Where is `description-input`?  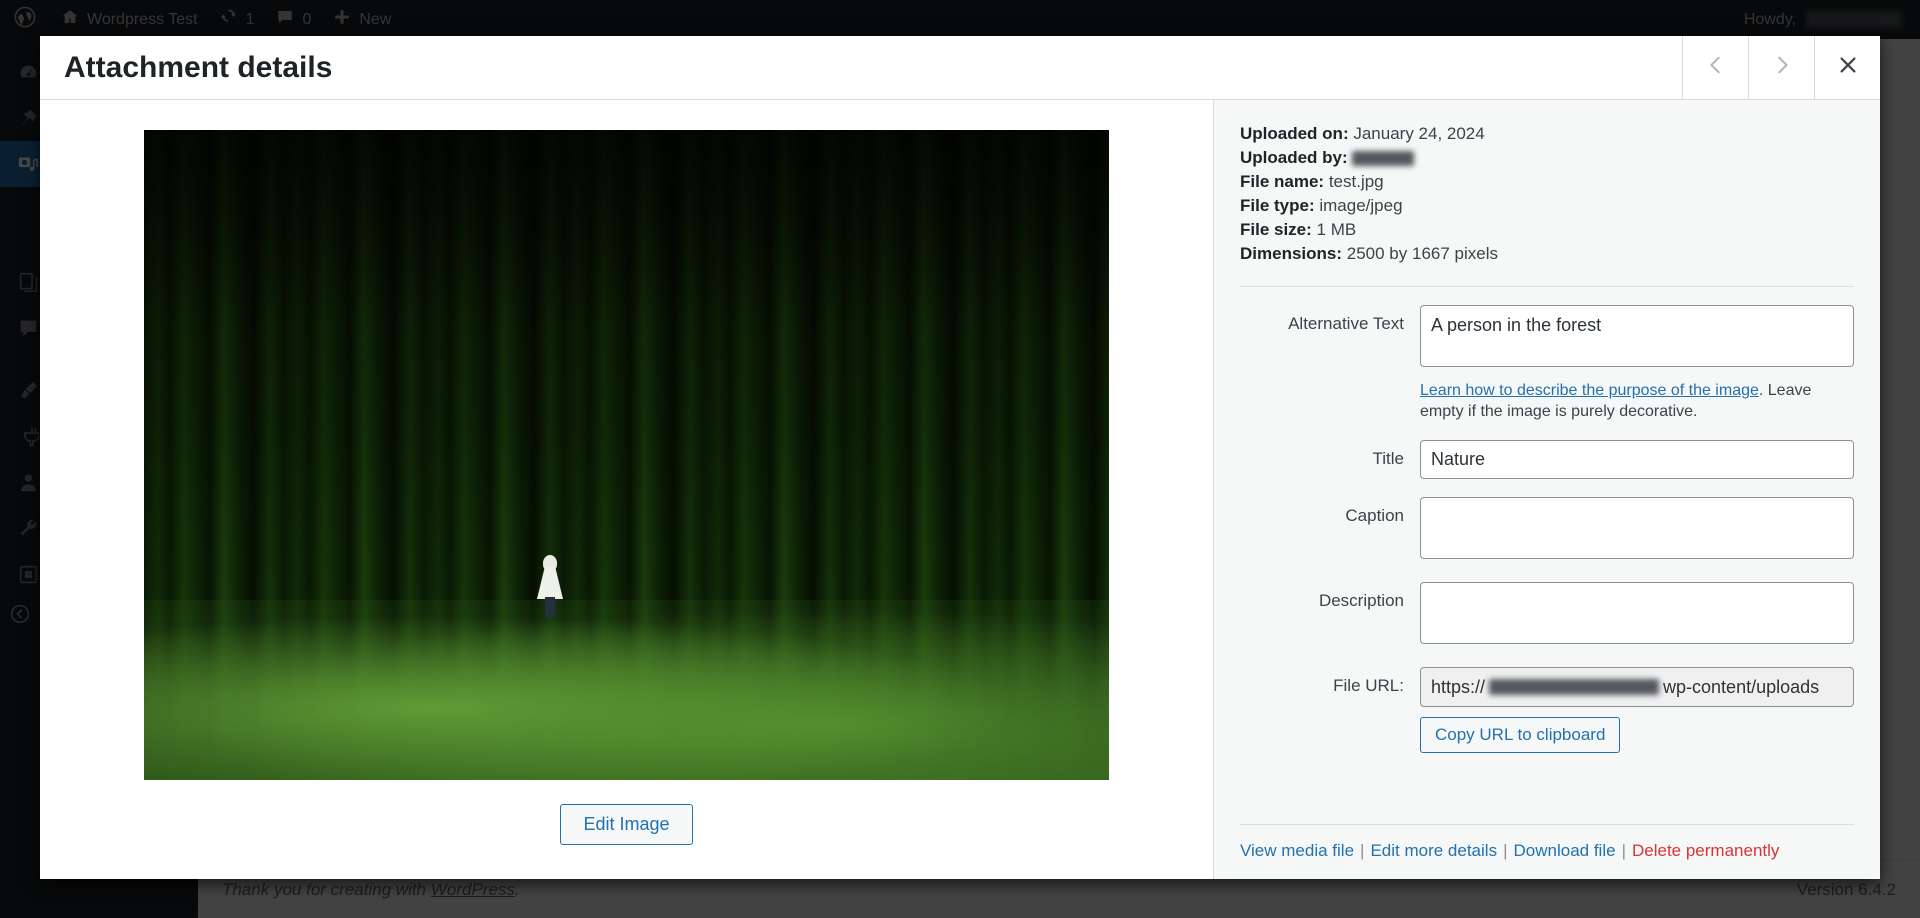
description-input is located at coordinates (1637, 613).